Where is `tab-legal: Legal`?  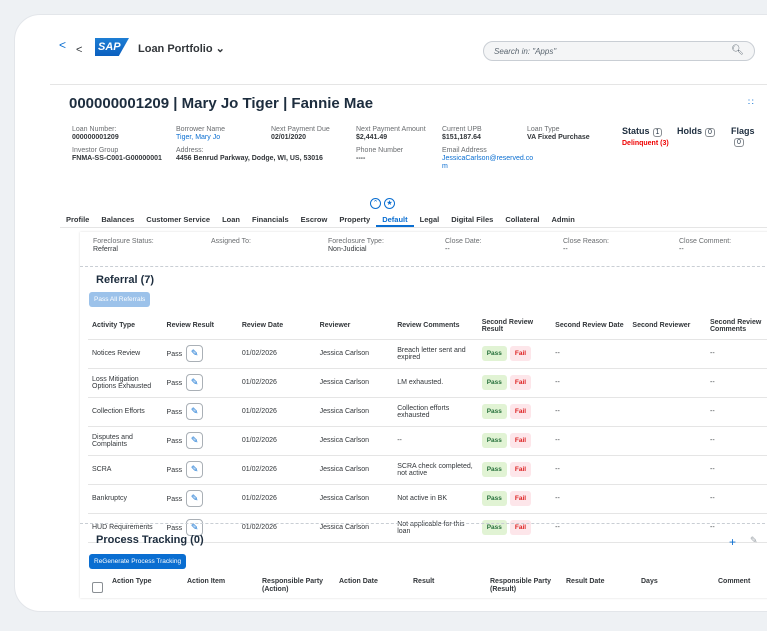
tab-legal: Legal is located at coordinates (430, 219).